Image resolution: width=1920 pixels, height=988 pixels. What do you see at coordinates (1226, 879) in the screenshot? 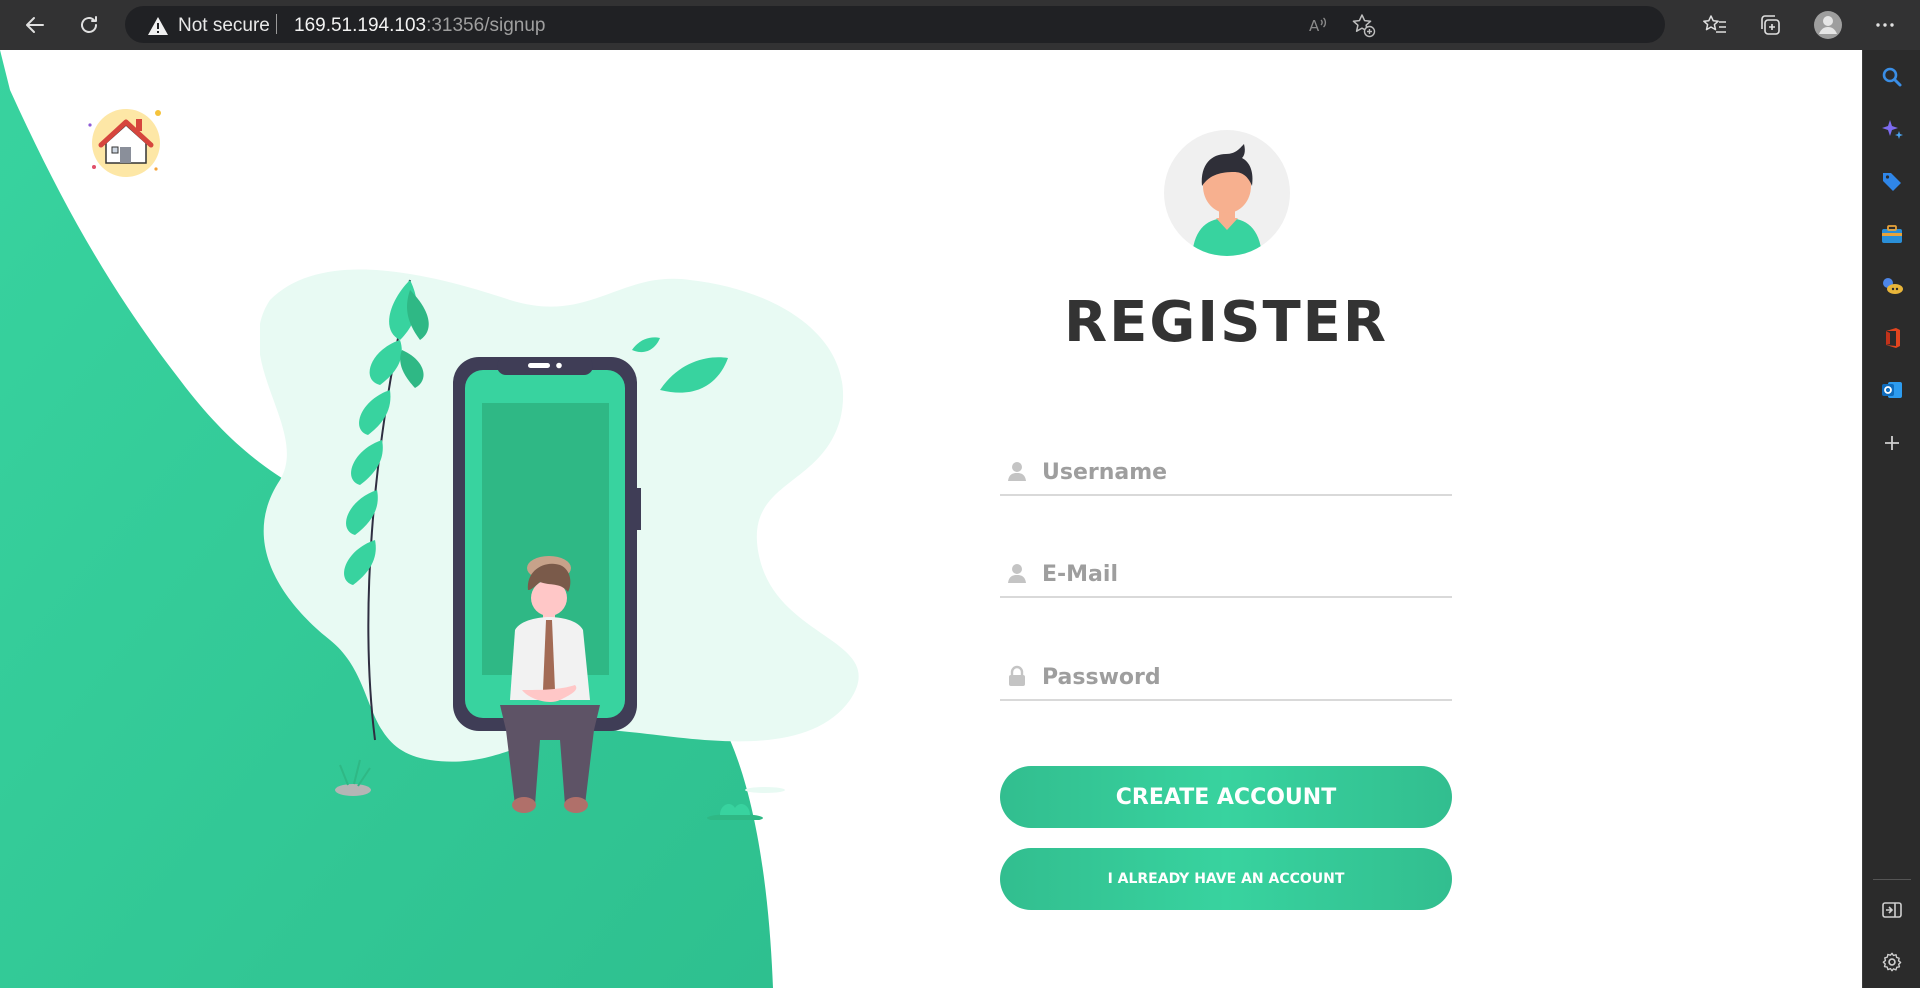
I see `have-account-button: I ALREADY HAVE AN ACCOUNT` at bounding box center [1226, 879].